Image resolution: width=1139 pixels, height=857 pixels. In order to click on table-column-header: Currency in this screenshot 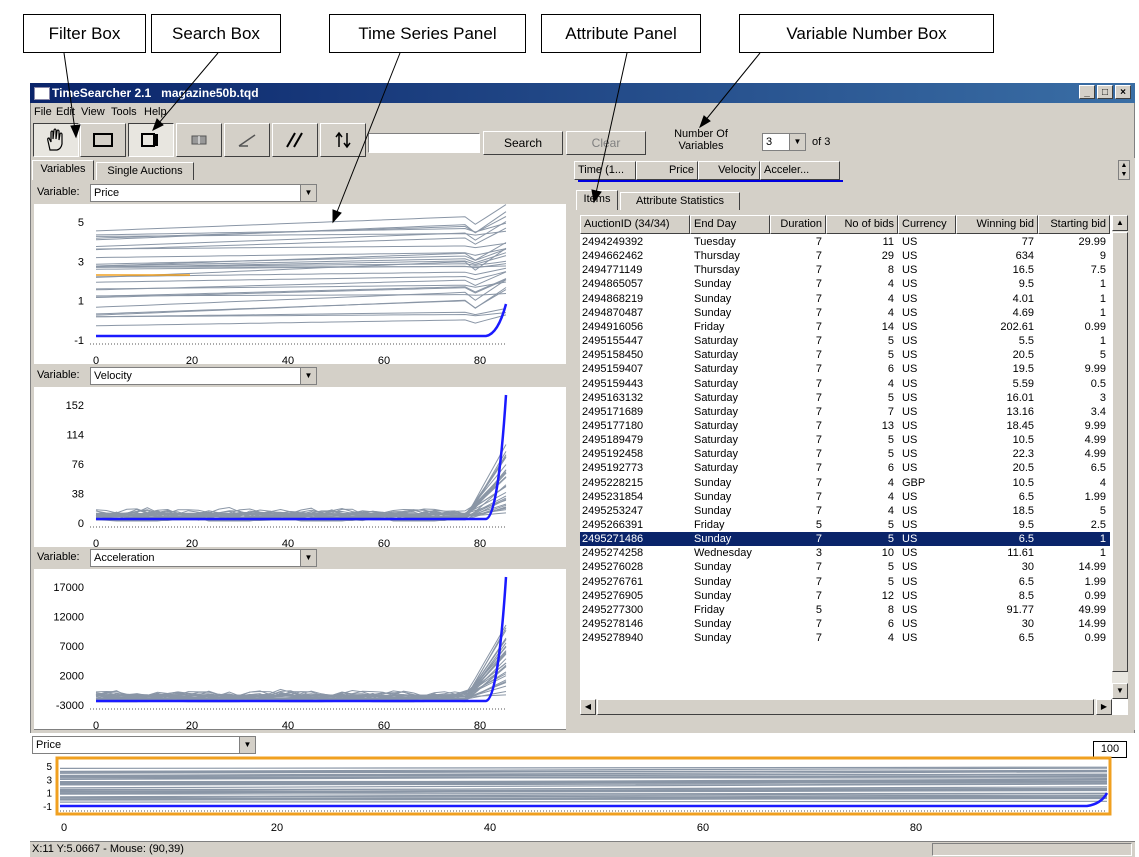, I will do `click(927, 224)`.